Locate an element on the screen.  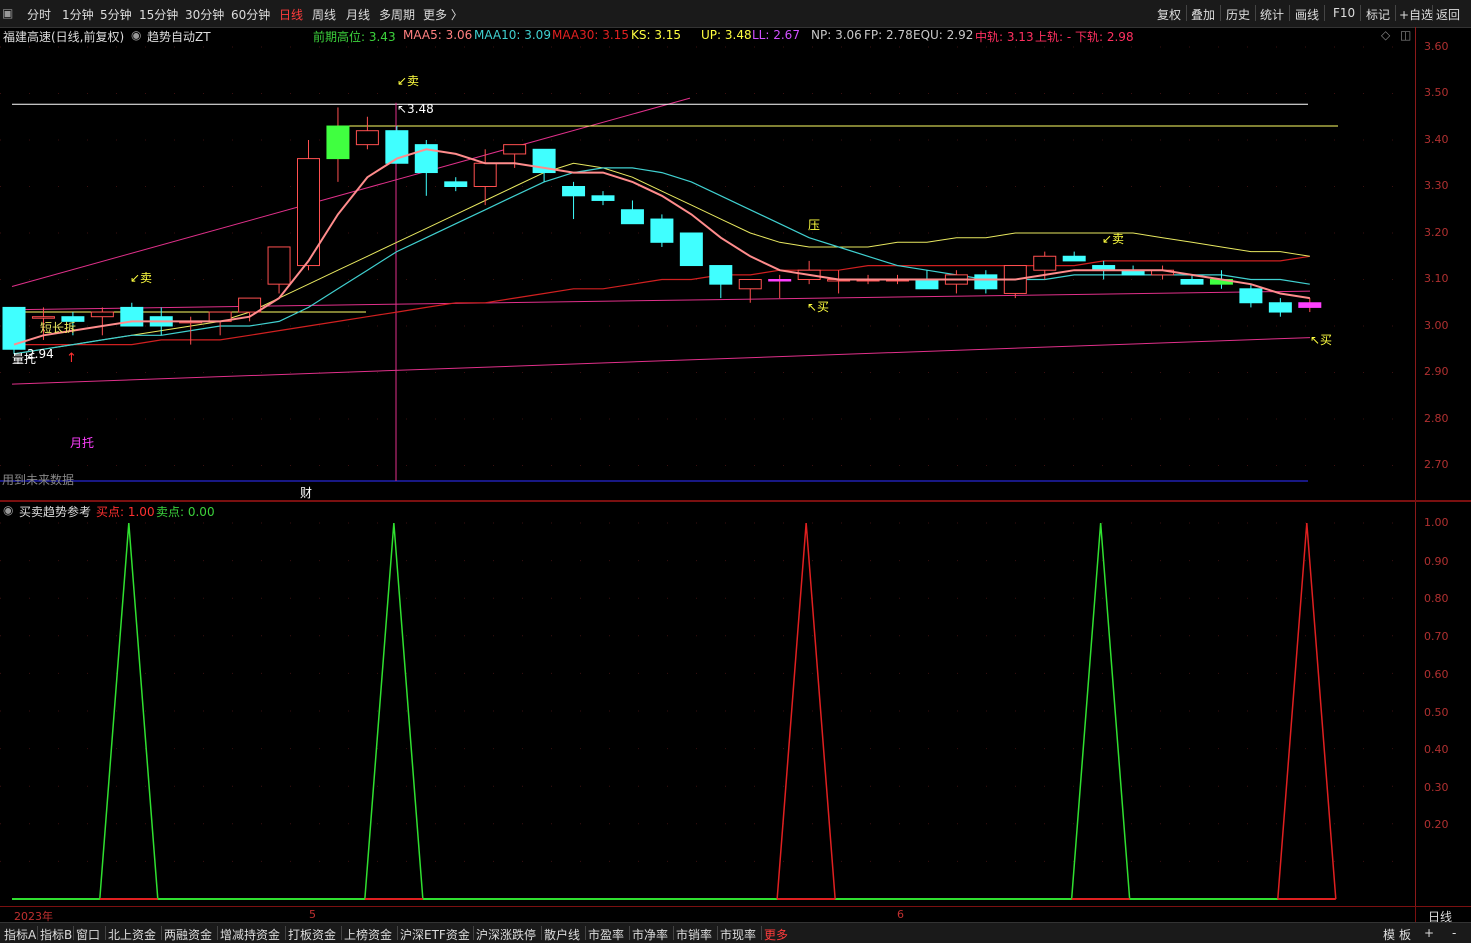
period-item-10: 更多 〉 is located at coordinates (443, 14).